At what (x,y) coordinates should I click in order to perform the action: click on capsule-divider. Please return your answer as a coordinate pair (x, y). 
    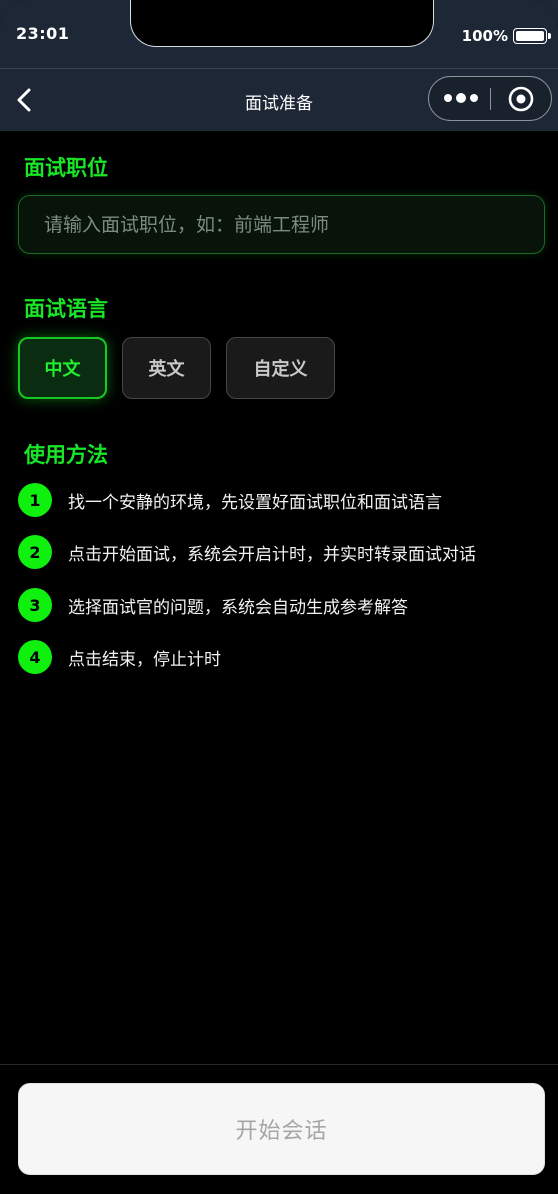
    Looking at the image, I should click on (490, 99).